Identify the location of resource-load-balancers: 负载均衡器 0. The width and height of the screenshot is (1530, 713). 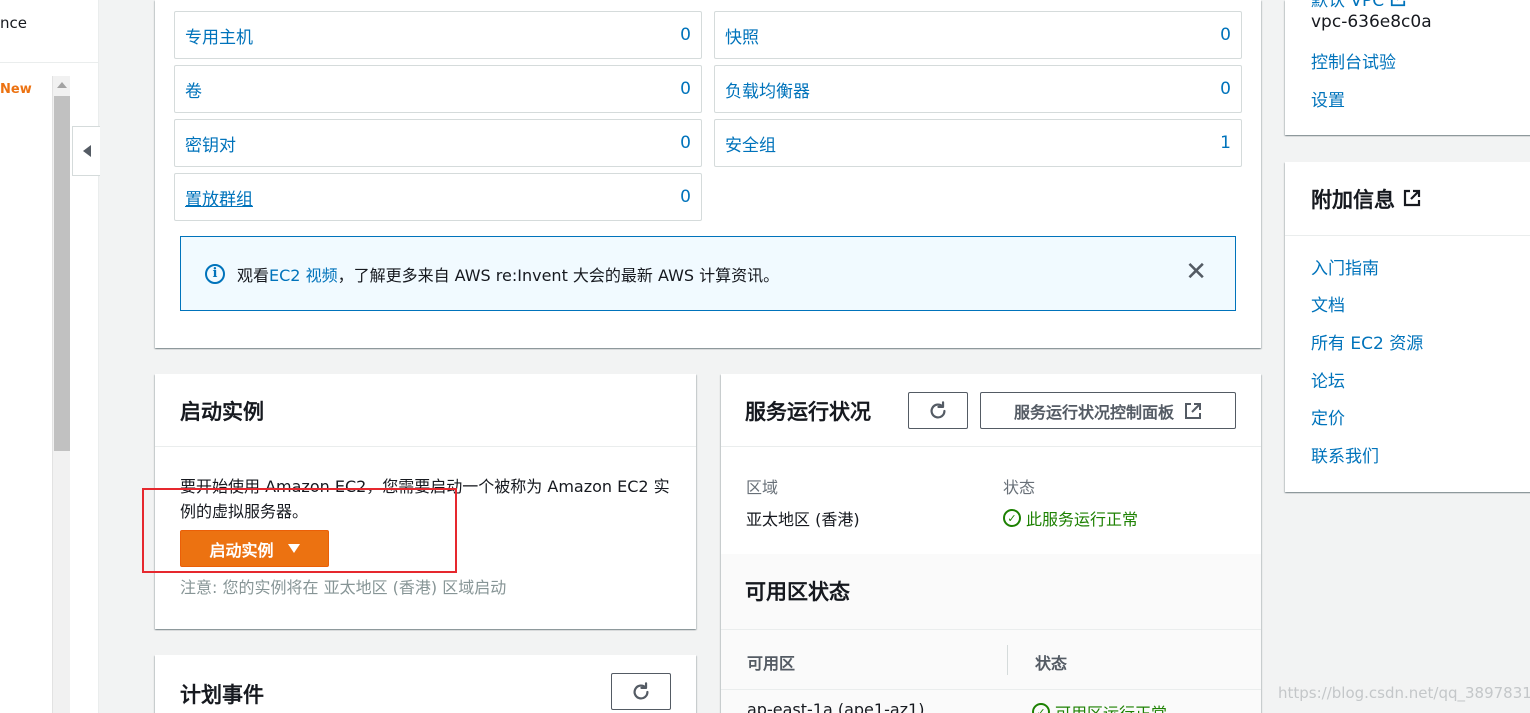
(978, 89).